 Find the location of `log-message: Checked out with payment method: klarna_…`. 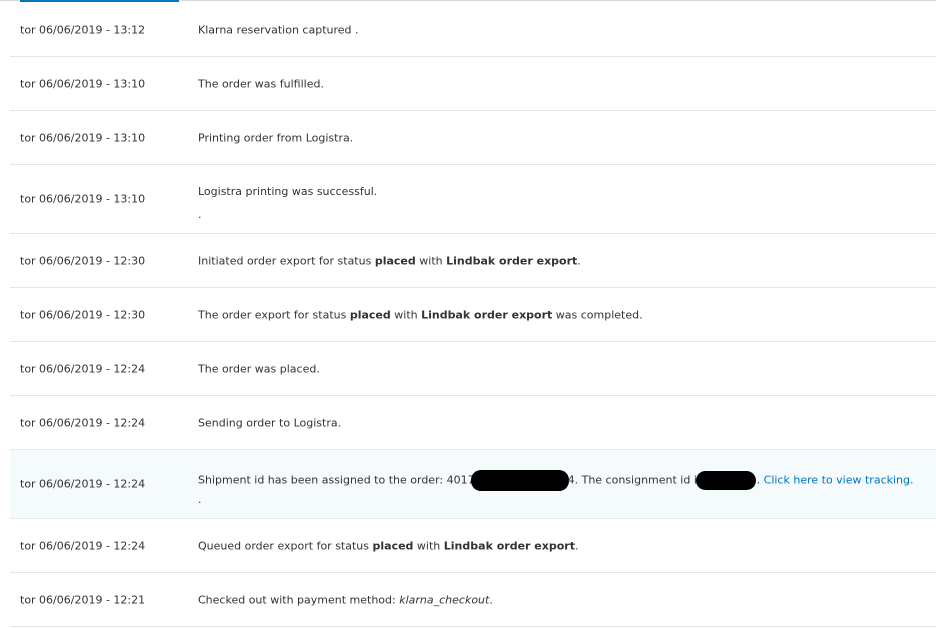

log-message: Checked out with payment method: klarna_… is located at coordinates (345, 599).